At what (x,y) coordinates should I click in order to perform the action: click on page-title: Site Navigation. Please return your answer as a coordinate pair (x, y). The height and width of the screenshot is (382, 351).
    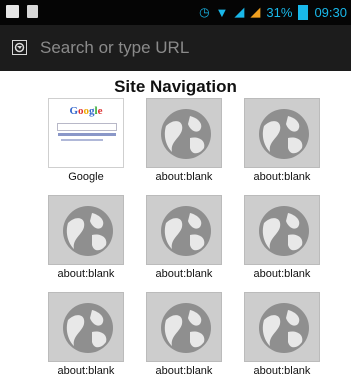
    Looking at the image, I should click on (175, 86).